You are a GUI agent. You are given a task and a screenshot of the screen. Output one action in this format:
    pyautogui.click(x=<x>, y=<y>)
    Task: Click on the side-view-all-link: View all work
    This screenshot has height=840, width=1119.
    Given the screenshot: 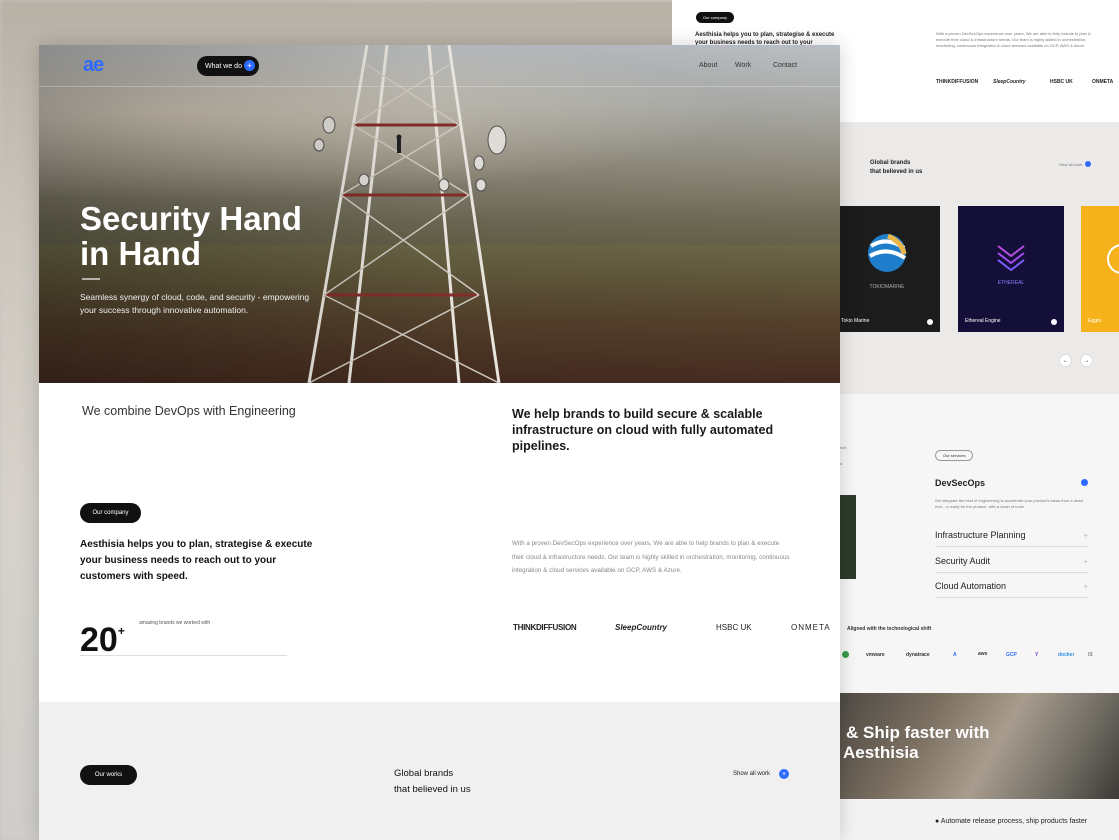 What is the action you would take?
    pyautogui.click(x=1070, y=165)
    